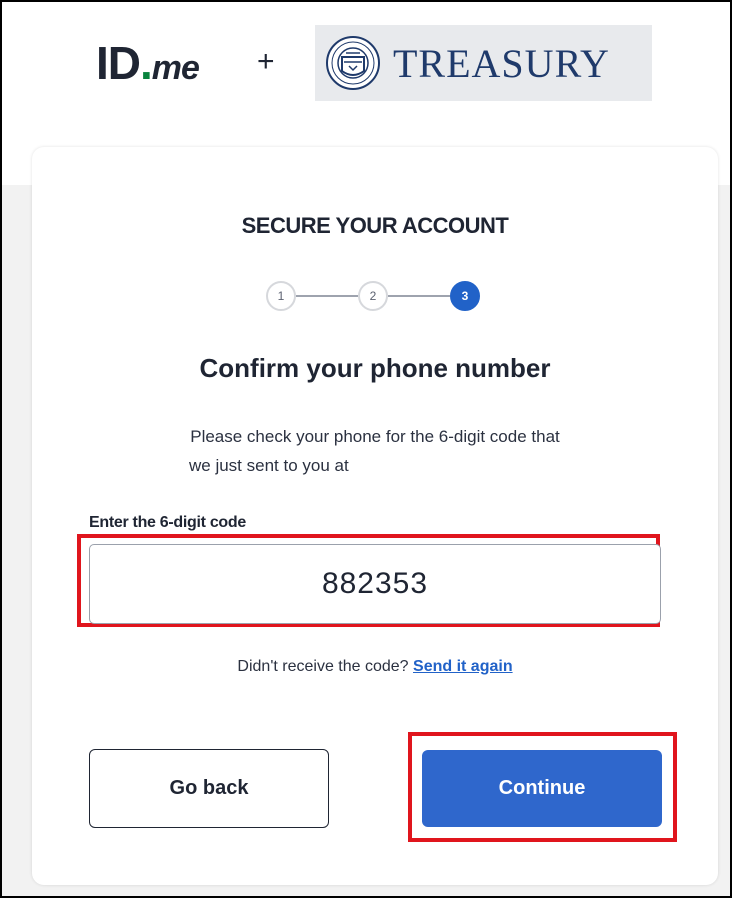  Describe the element at coordinates (118, 63) in the screenshot. I see `idme-logo-id: ID` at that location.